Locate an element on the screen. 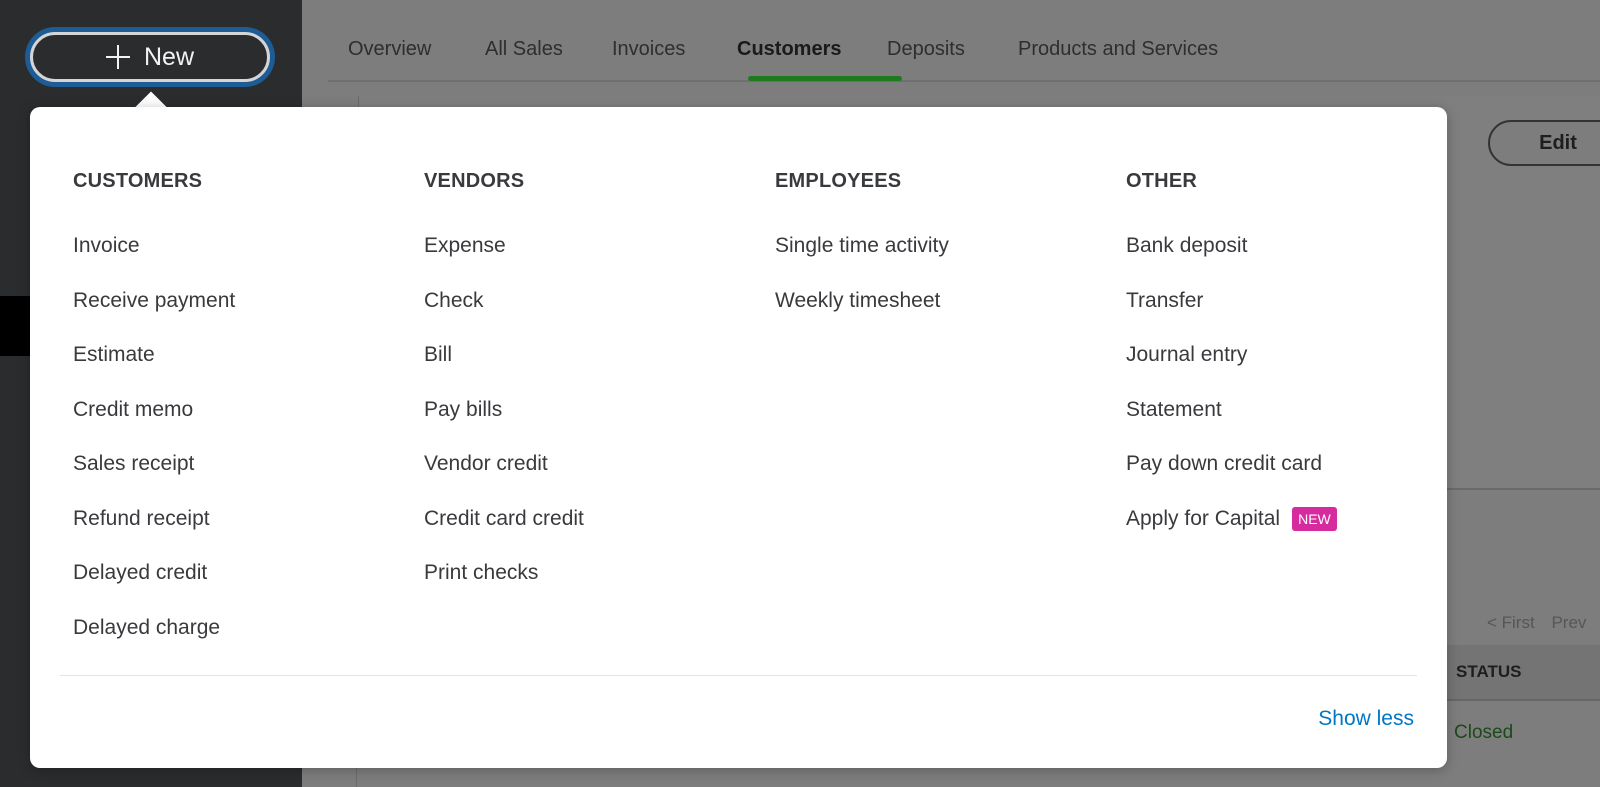 The image size is (1600, 787). status-column-header: STATUS is located at coordinates (1488, 672).